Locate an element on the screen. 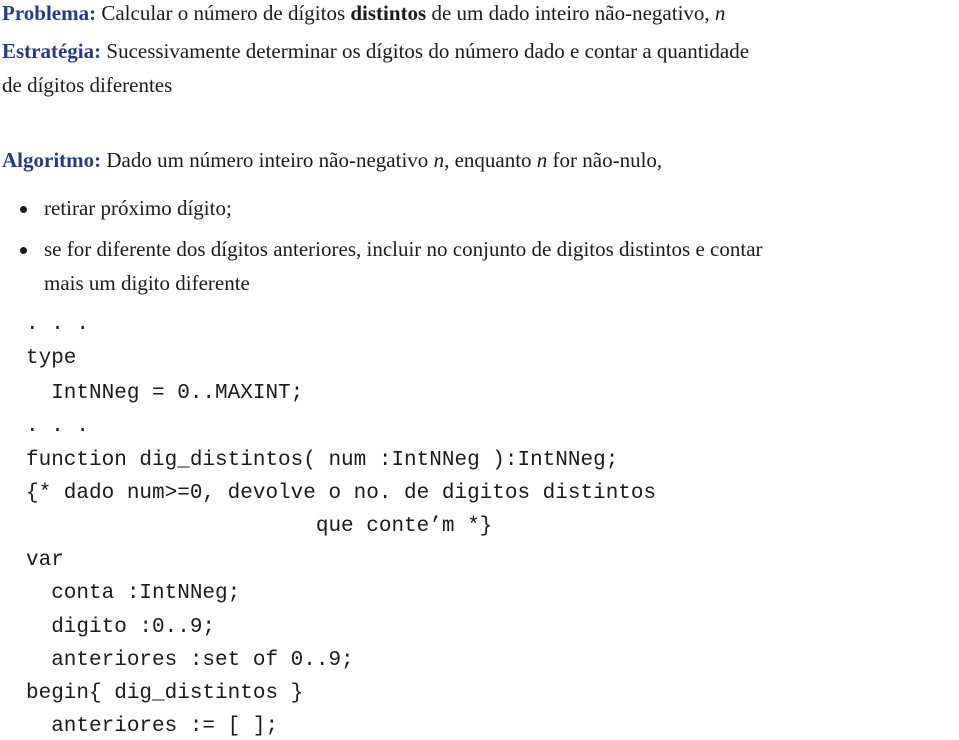  algorithm-text-2: , enquanto is located at coordinates (490, 160).